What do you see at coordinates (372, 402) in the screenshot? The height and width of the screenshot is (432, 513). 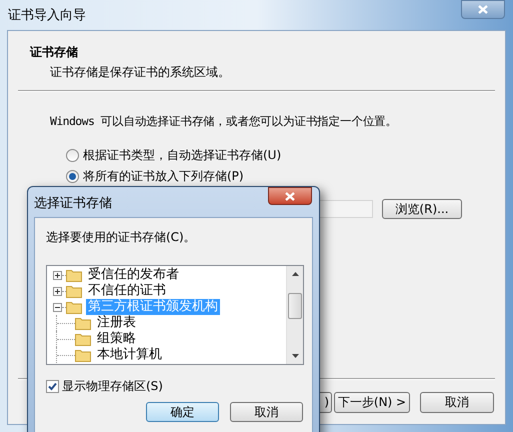 I see `next-button: 下一步(N) >` at bounding box center [372, 402].